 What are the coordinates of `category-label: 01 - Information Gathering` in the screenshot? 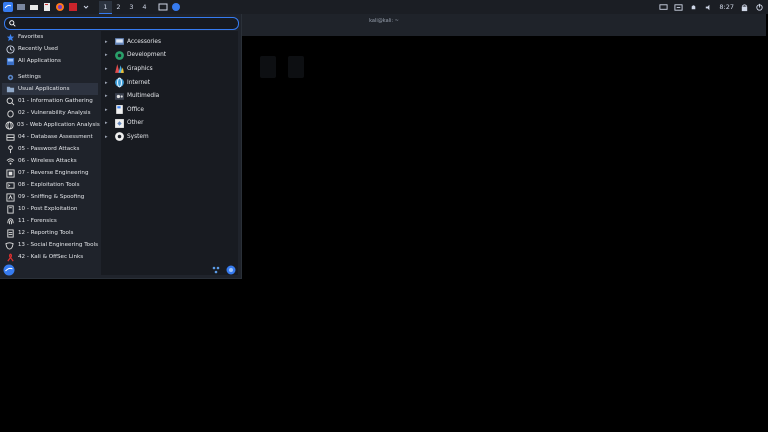 It's located at (55, 101).